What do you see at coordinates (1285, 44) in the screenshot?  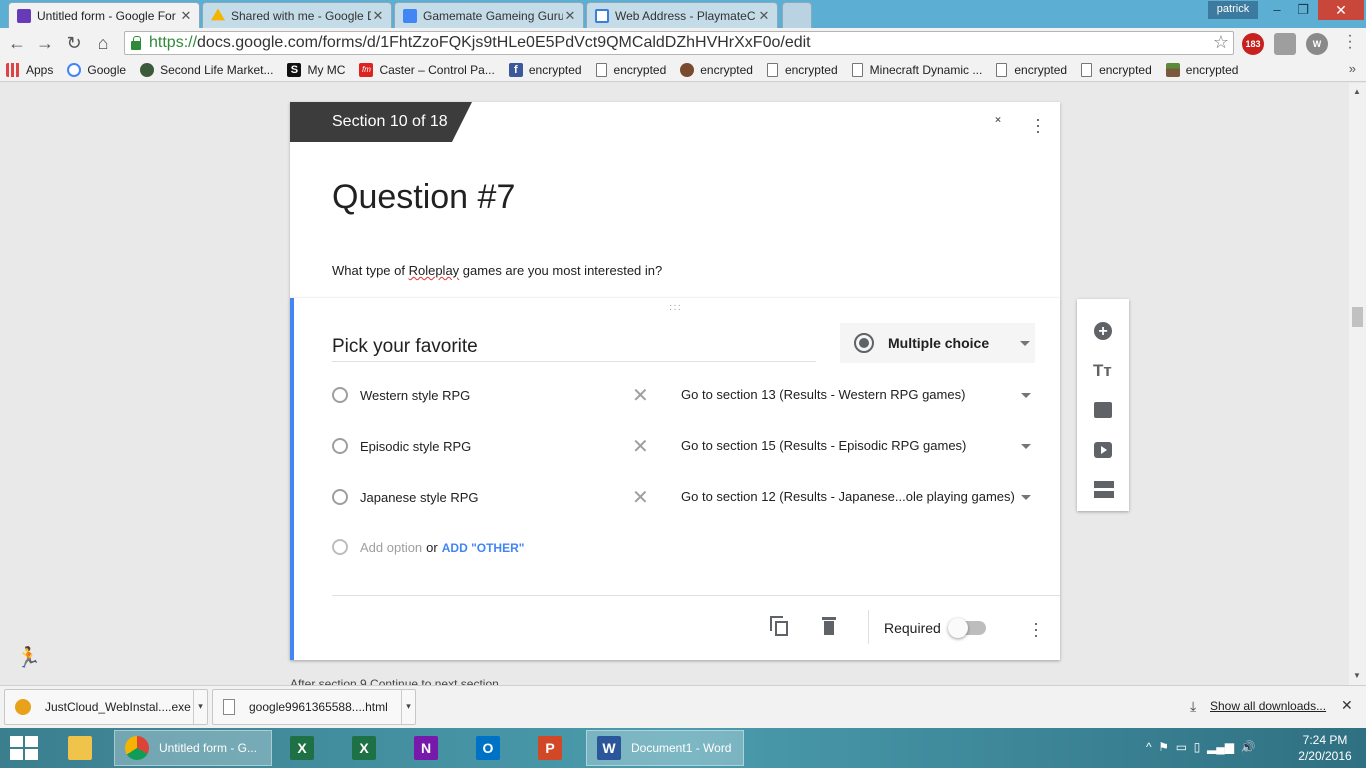 I see `extension-icon` at bounding box center [1285, 44].